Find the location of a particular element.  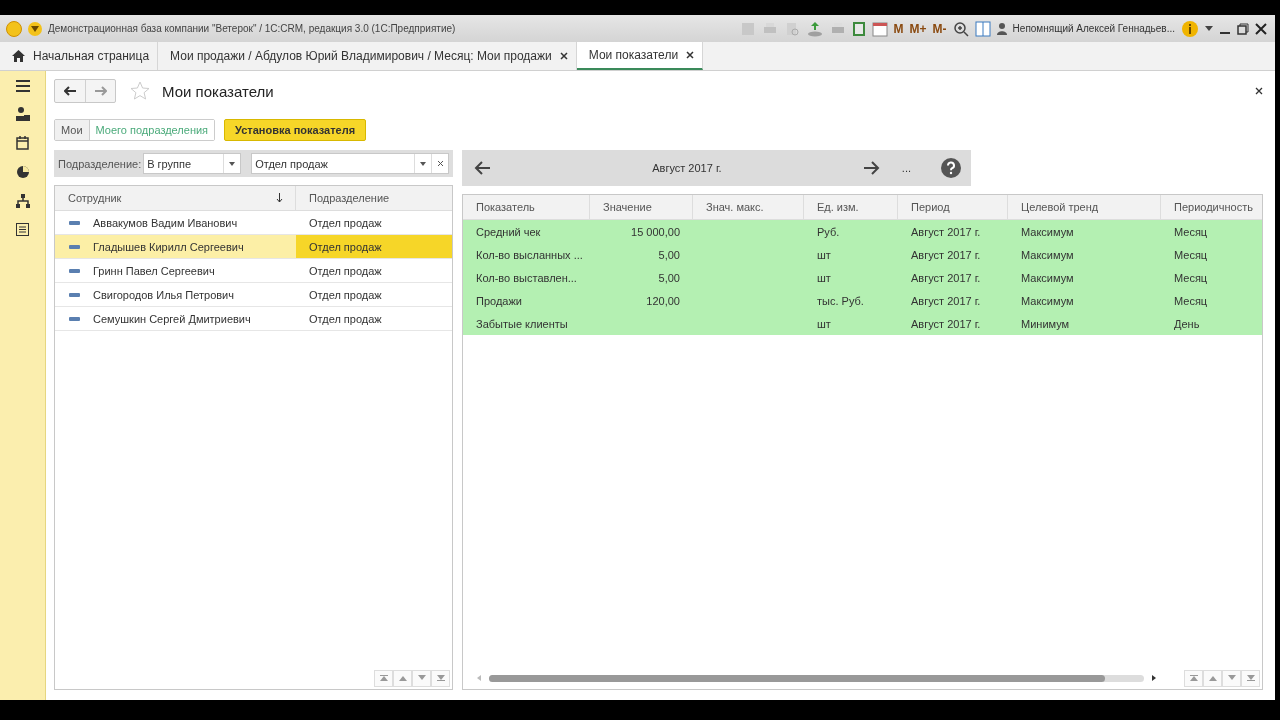

table-row: Продажи 120,00 тыс. Руб. Август 2017 г. Максимум Месяц is located at coordinates (862, 300).